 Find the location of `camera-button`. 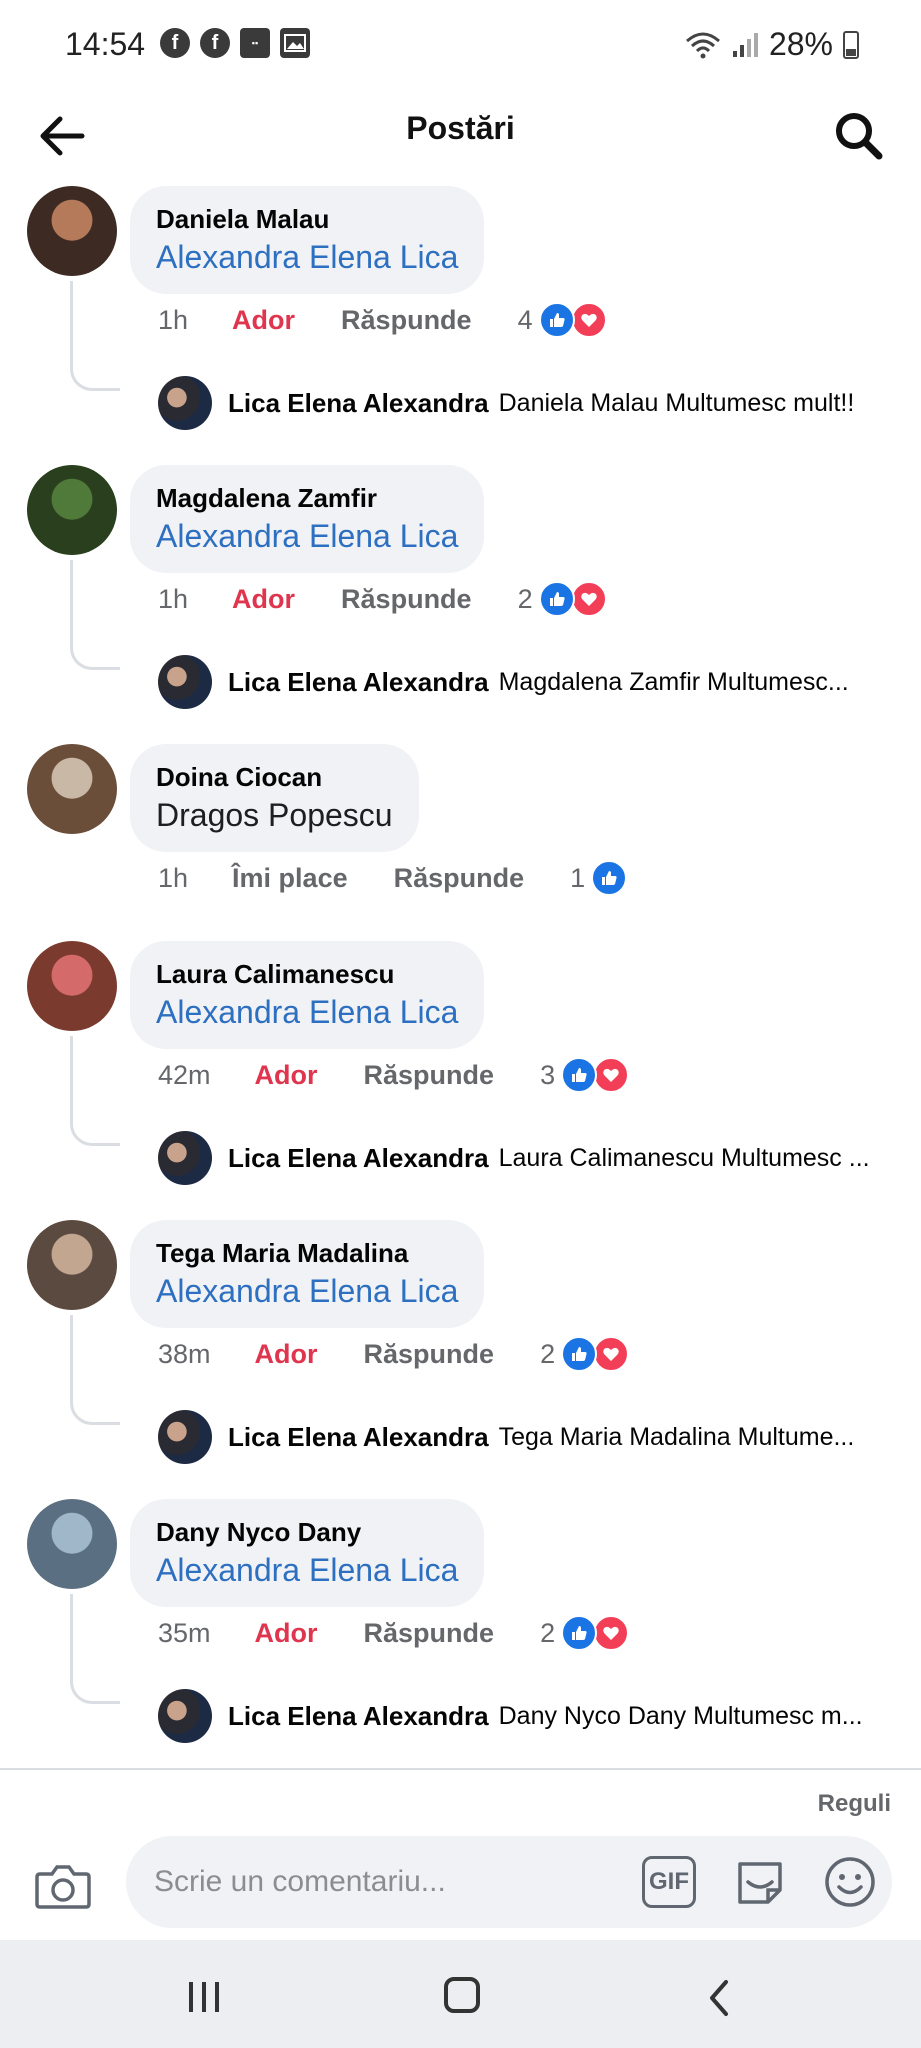

camera-button is located at coordinates (63, 1886).